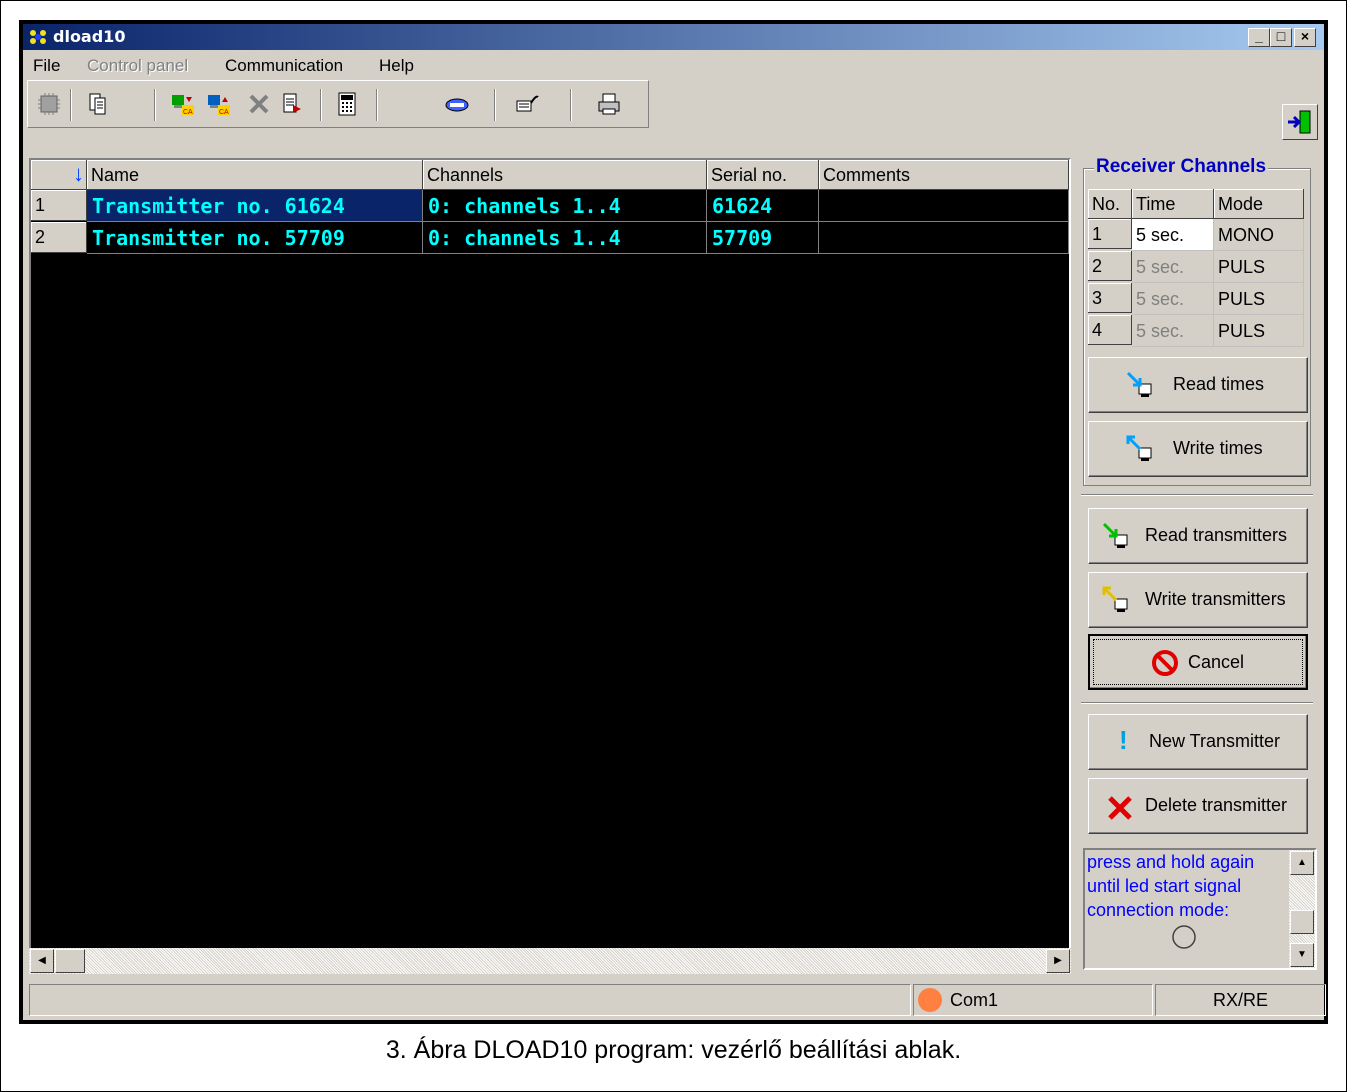 The image size is (1347, 1092). I want to click on scroll-up-button: ▲, so click(1302, 863).